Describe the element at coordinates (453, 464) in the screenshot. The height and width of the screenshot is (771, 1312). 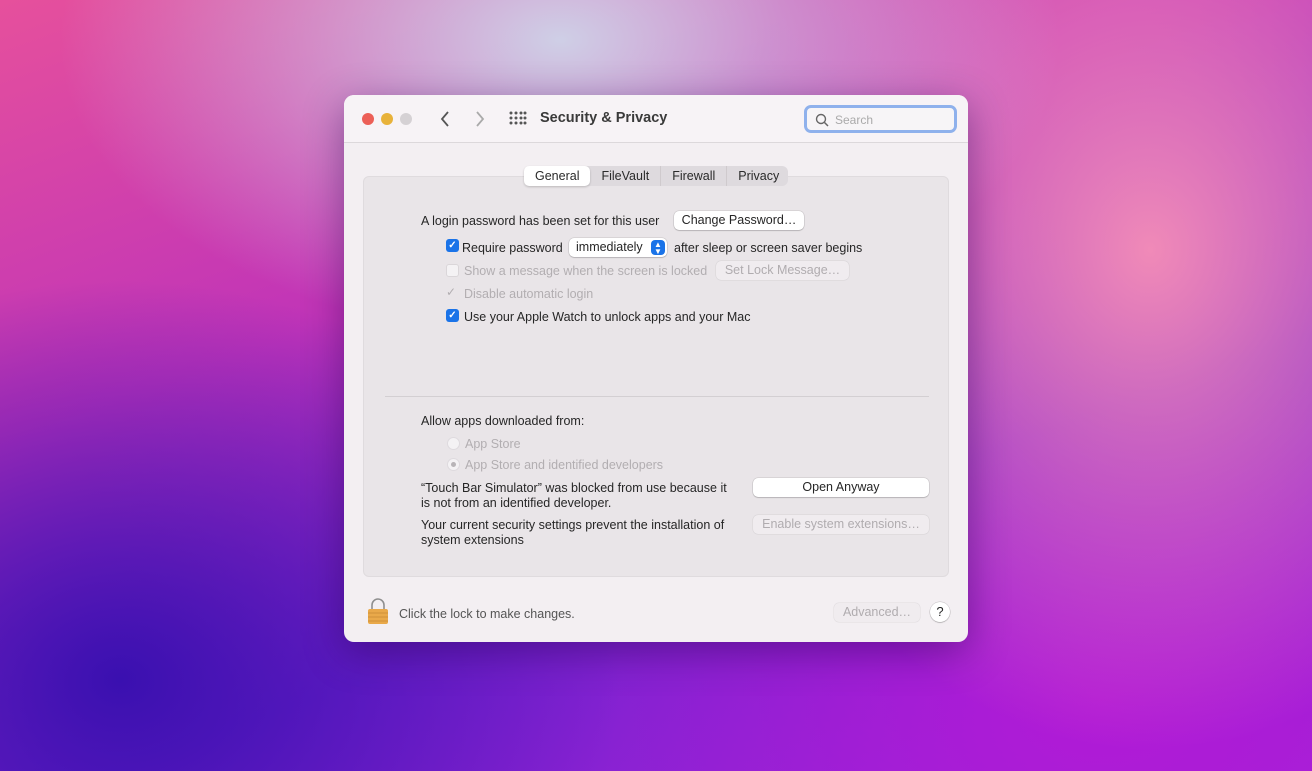
I see `radio-identified-developers` at that location.